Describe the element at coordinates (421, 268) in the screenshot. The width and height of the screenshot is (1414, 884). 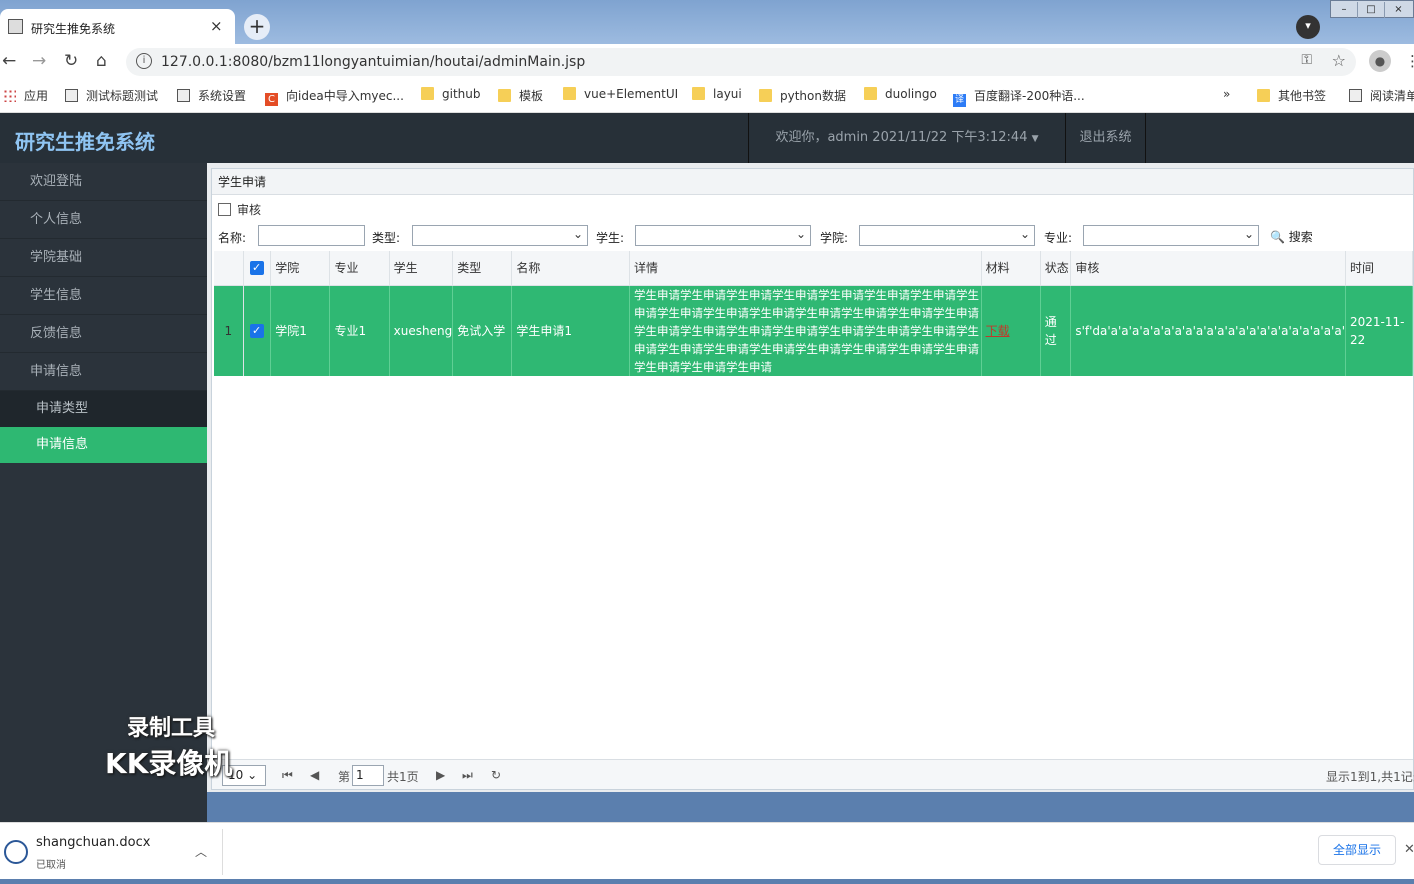
I see `column-header-student: 学生` at that location.